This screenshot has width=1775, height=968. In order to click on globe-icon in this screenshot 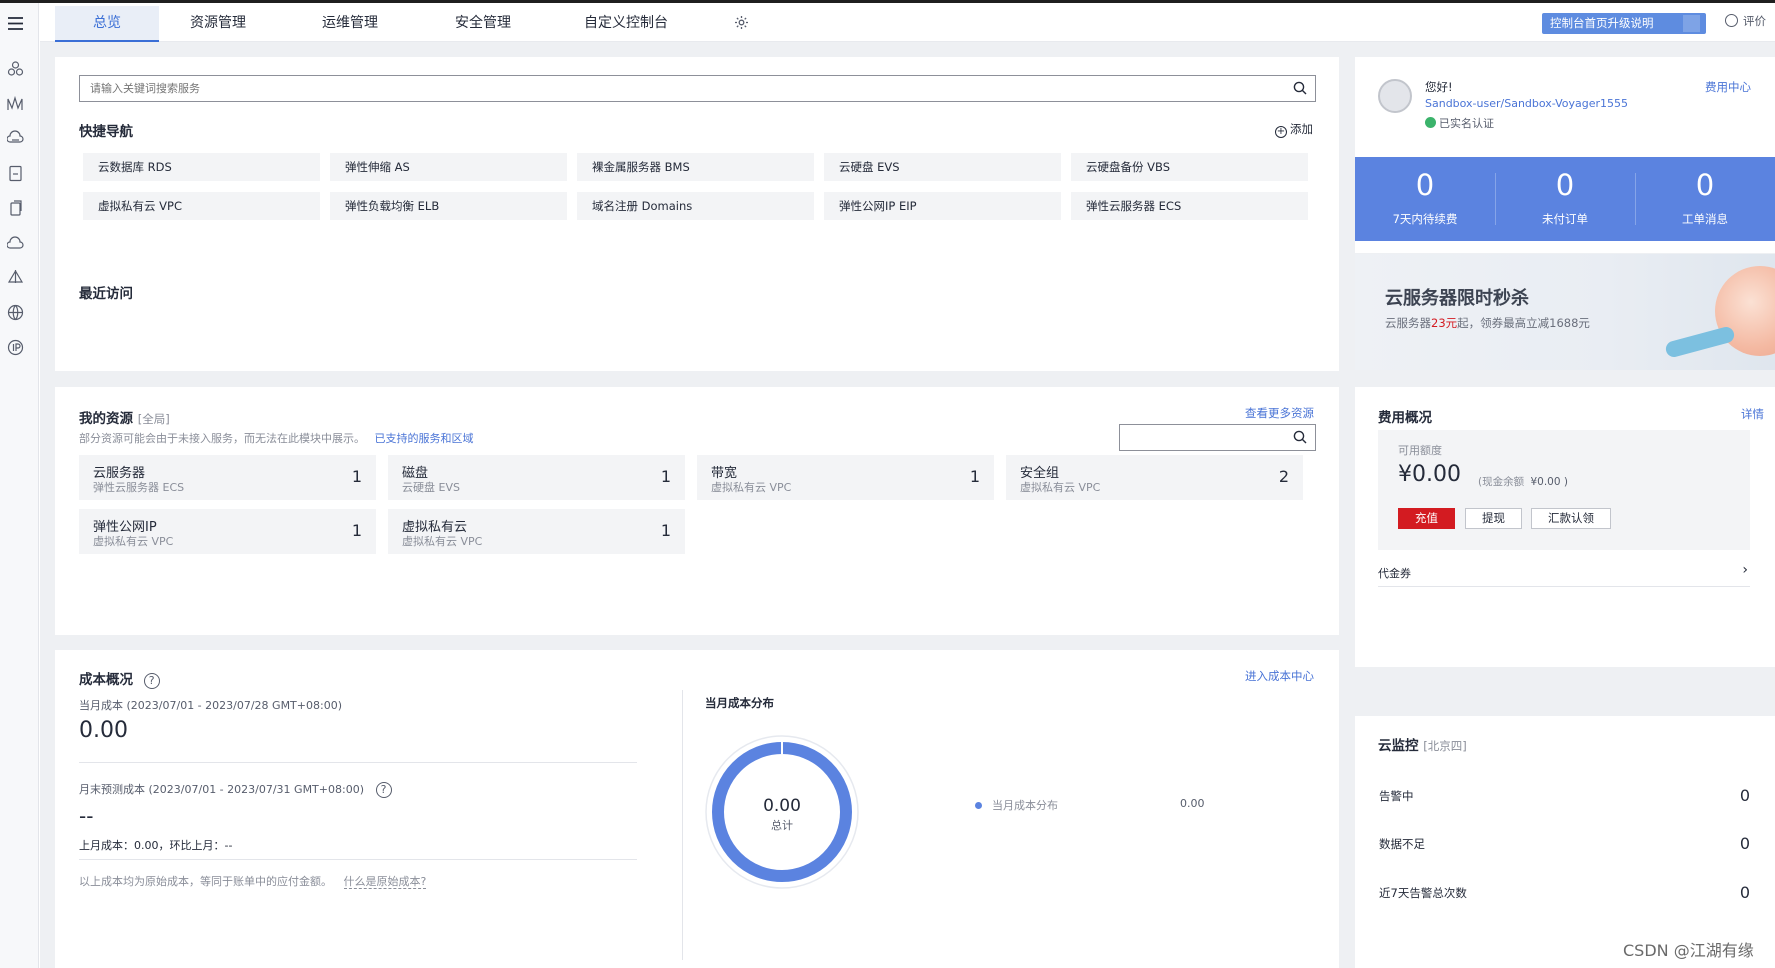, I will do `click(15, 312)`.